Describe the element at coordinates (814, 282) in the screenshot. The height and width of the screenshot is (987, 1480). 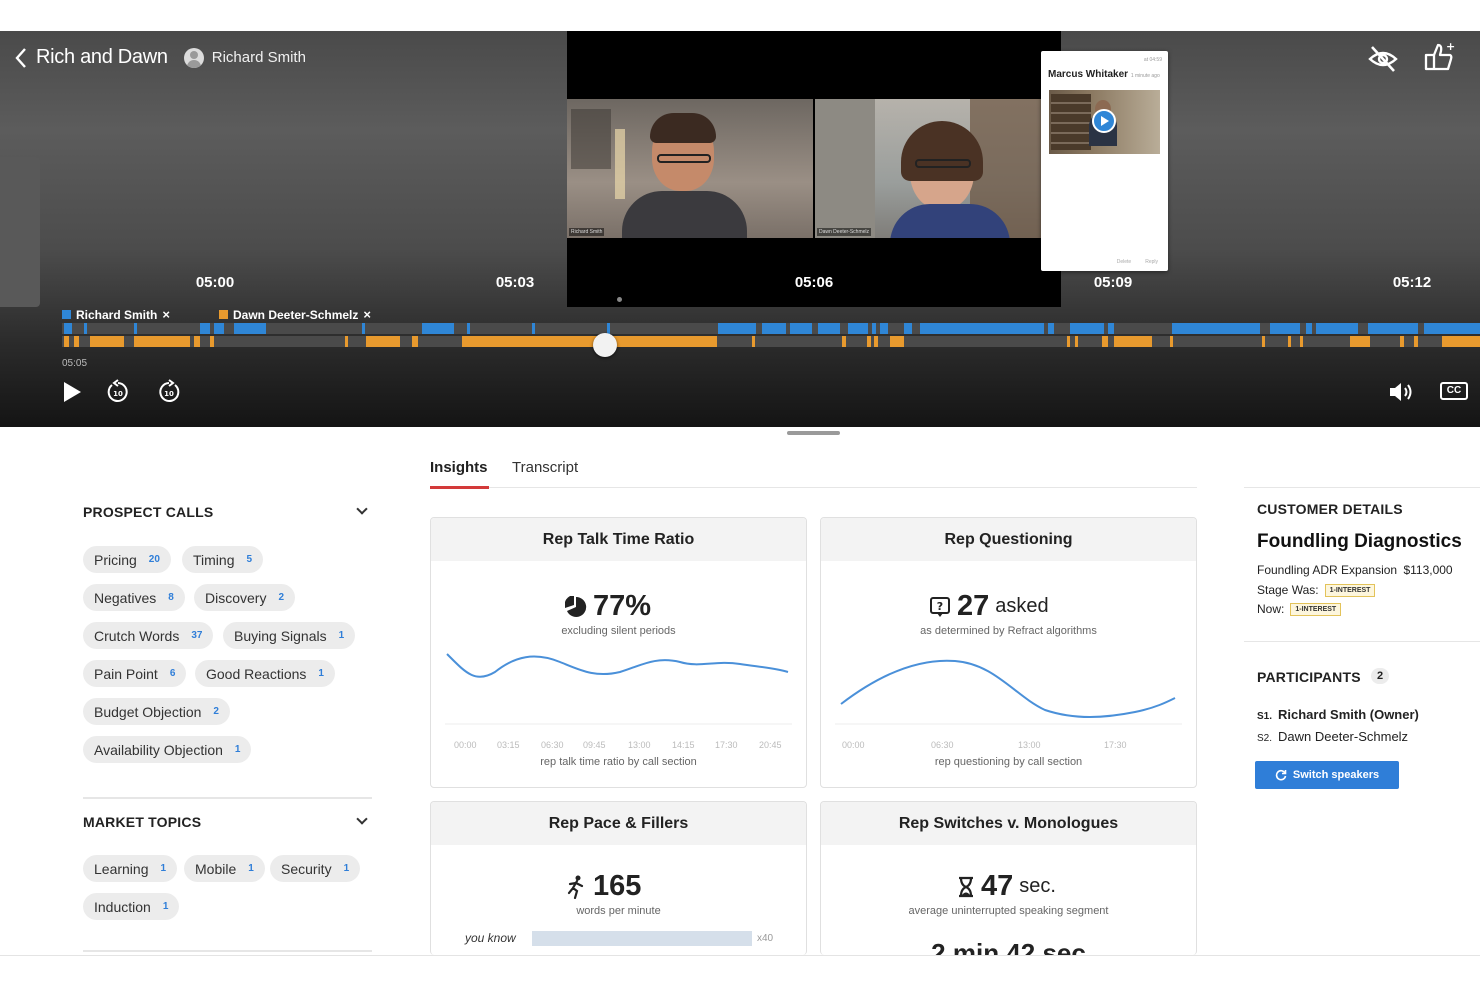
I see `tick-label: 05:06` at that location.